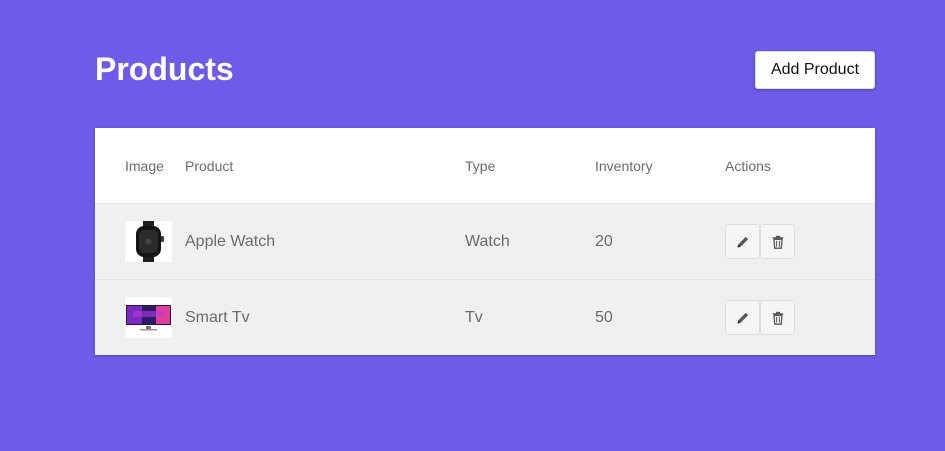 The height and width of the screenshot is (451, 945). What do you see at coordinates (144, 166) in the screenshot?
I see `column-header-image: Image` at bounding box center [144, 166].